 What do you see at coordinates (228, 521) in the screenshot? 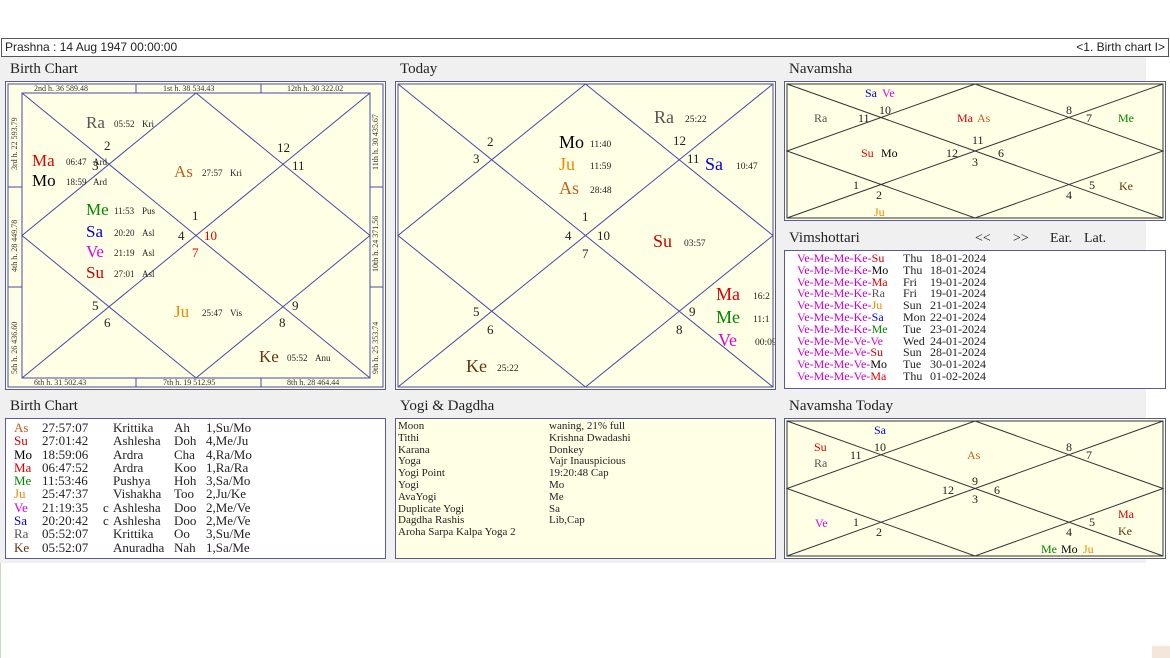
I see `planet-lord: 2,Me/Ve` at bounding box center [228, 521].